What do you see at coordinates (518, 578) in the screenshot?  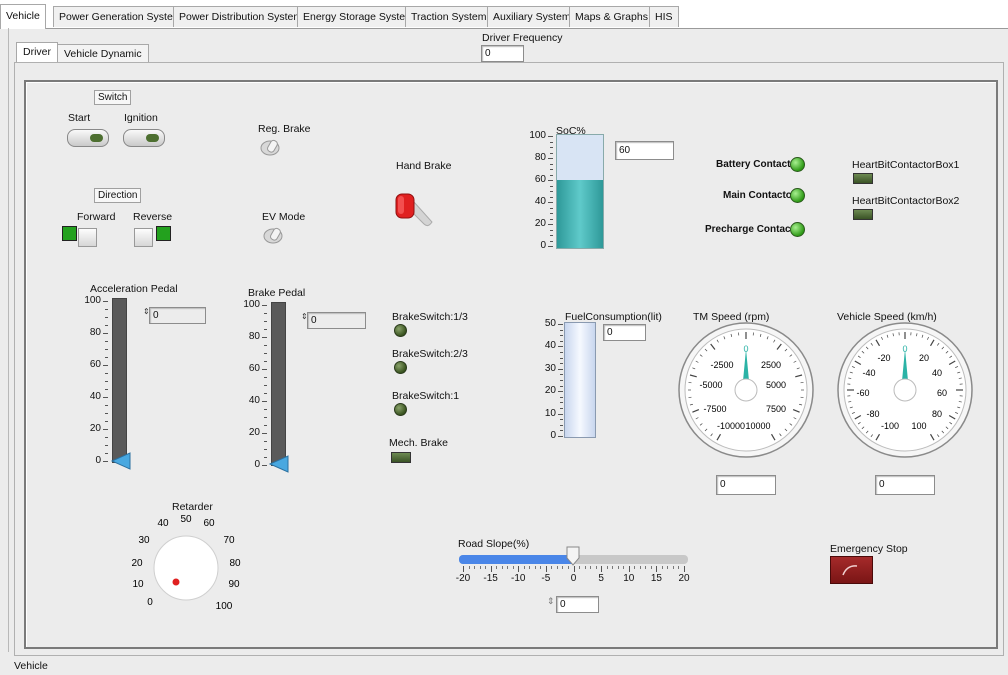 I see `slope-tick-label: -10` at bounding box center [518, 578].